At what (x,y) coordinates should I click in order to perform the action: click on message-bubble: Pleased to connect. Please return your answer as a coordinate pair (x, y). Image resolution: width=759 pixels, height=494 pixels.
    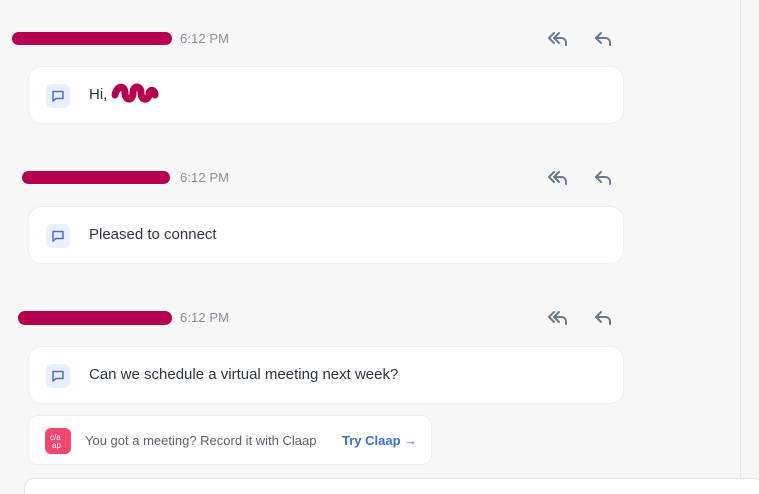
    Looking at the image, I should click on (326, 235).